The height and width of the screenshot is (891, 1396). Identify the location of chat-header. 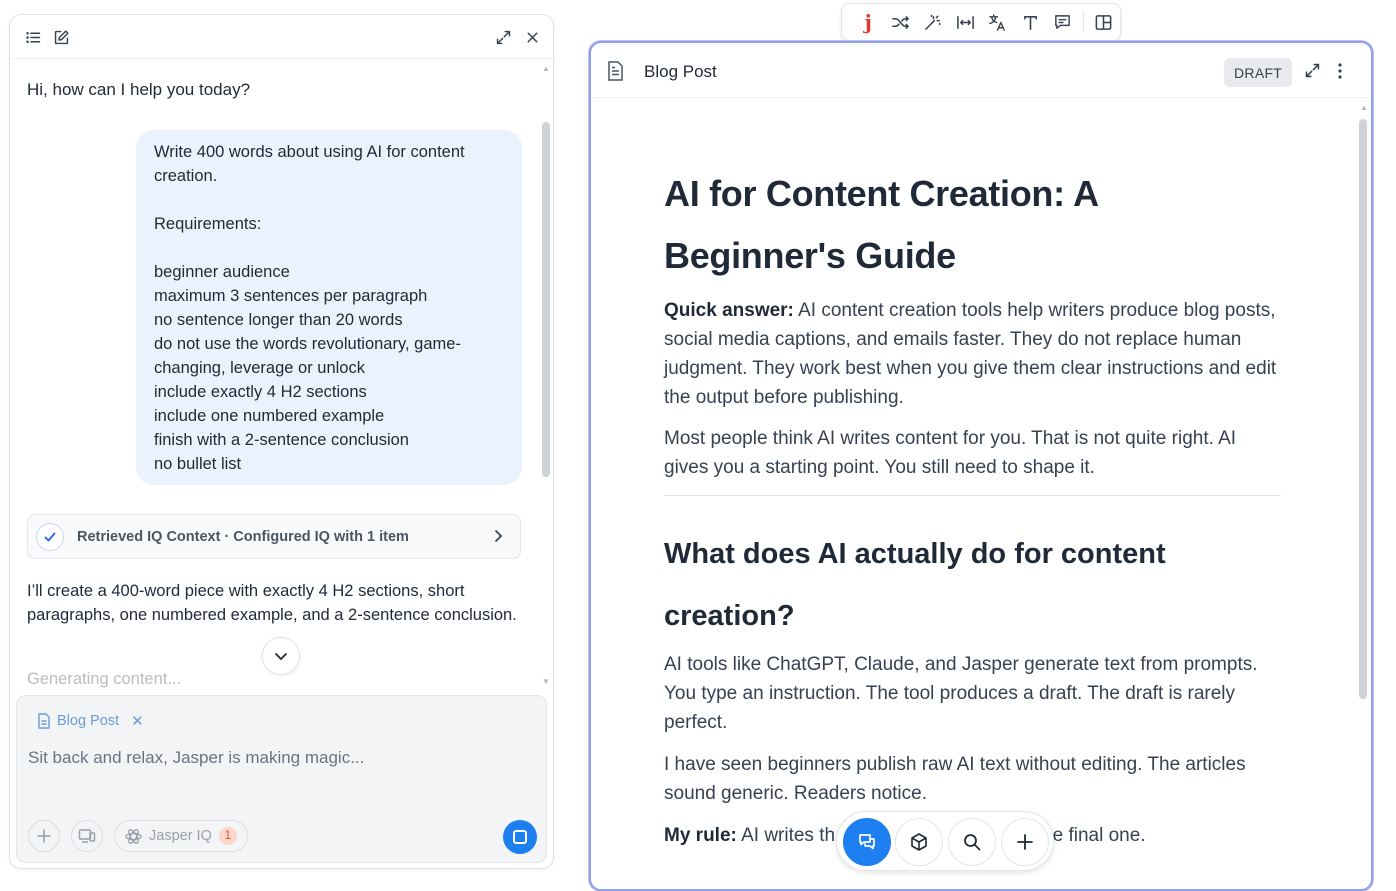
(281, 37).